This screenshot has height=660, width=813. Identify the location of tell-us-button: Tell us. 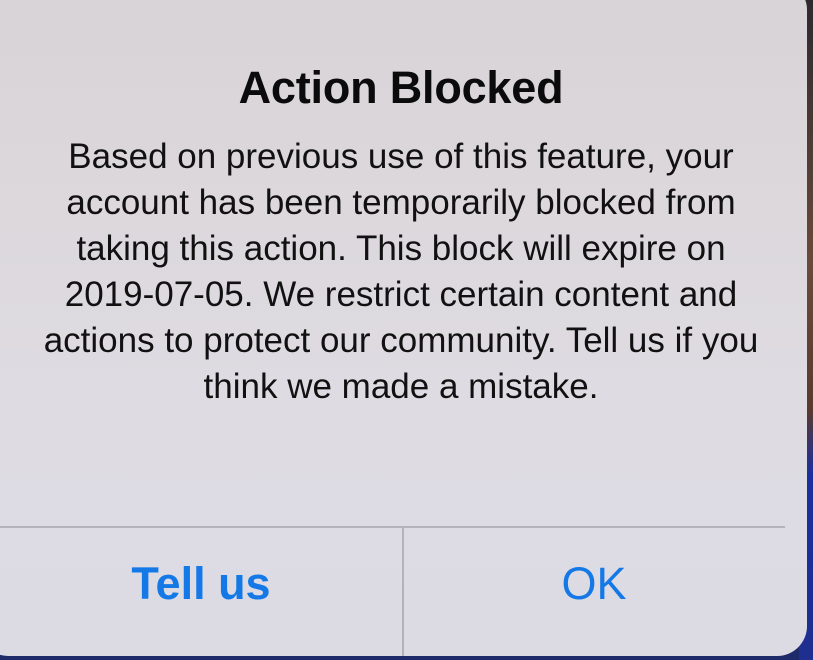
(201, 583).